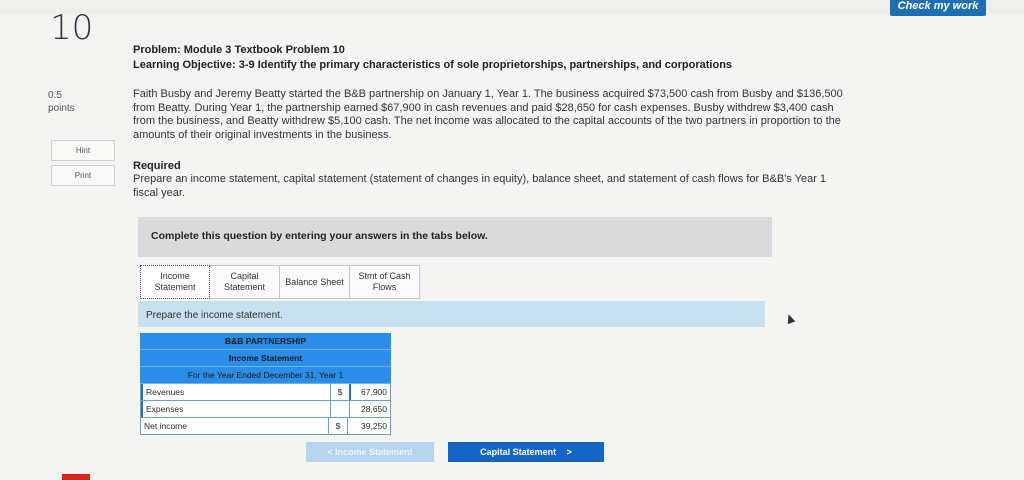 Image resolution: width=1024 pixels, height=480 pixels. Describe the element at coordinates (315, 282) in the screenshot. I see `tab-balance-sheet: Balance Sheet` at that location.